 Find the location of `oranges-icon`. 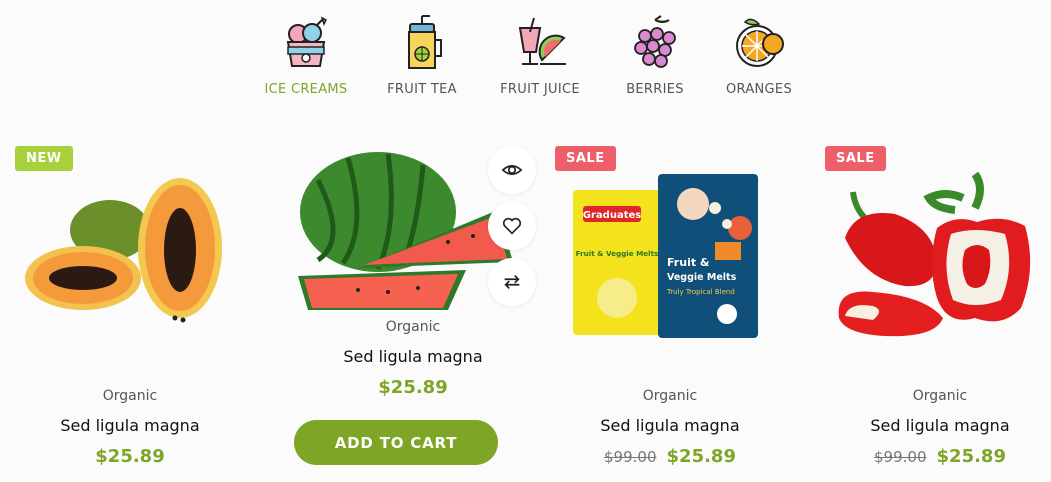

oranges-icon is located at coordinates (760, 42).